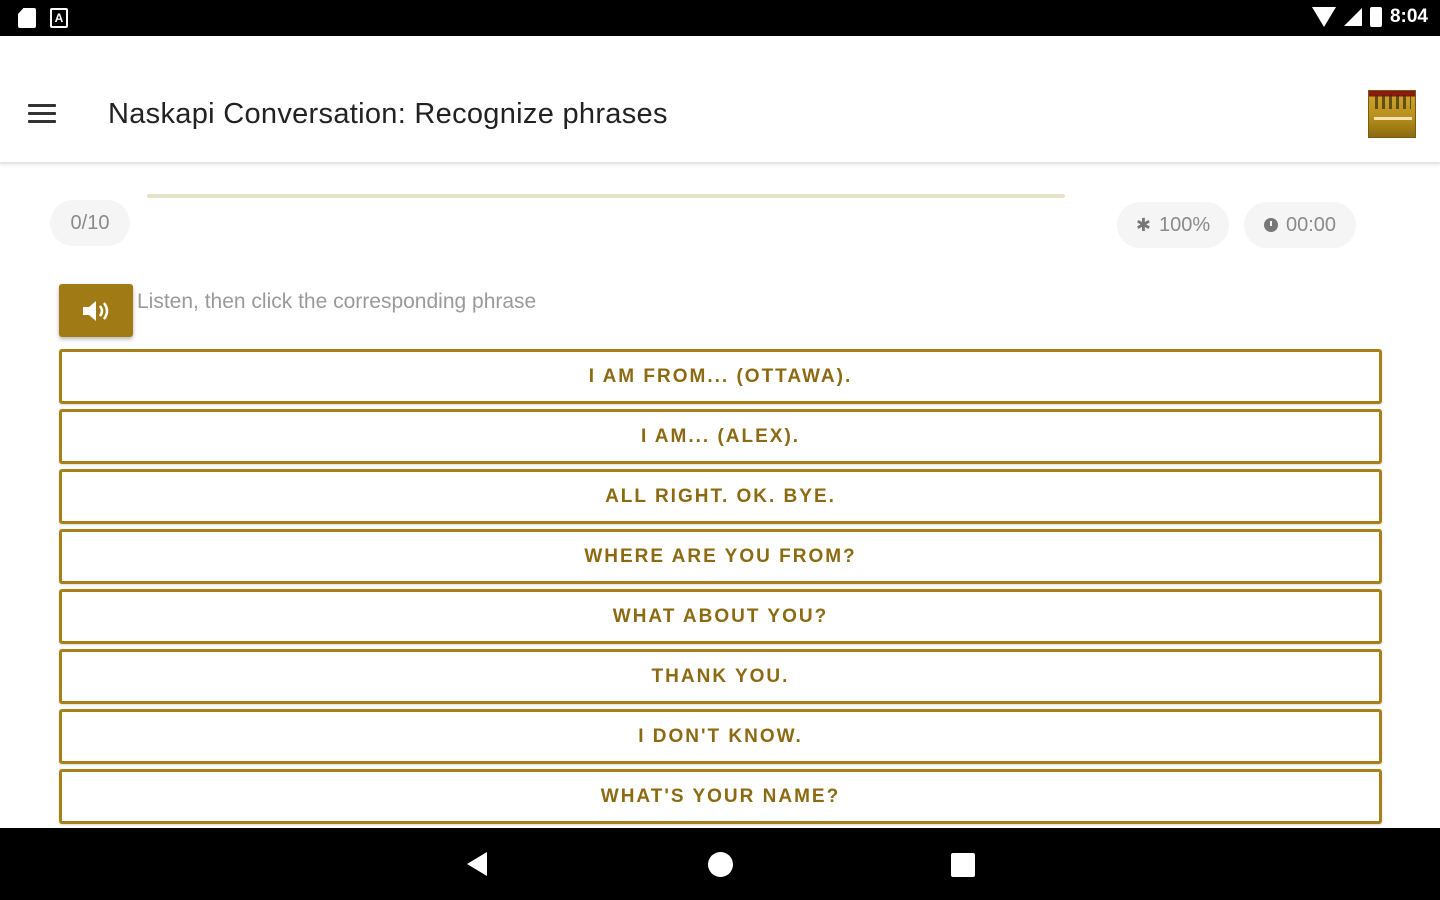  Describe the element at coordinates (59, 18) in the screenshot. I see `accessibility-icon: A` at that location.